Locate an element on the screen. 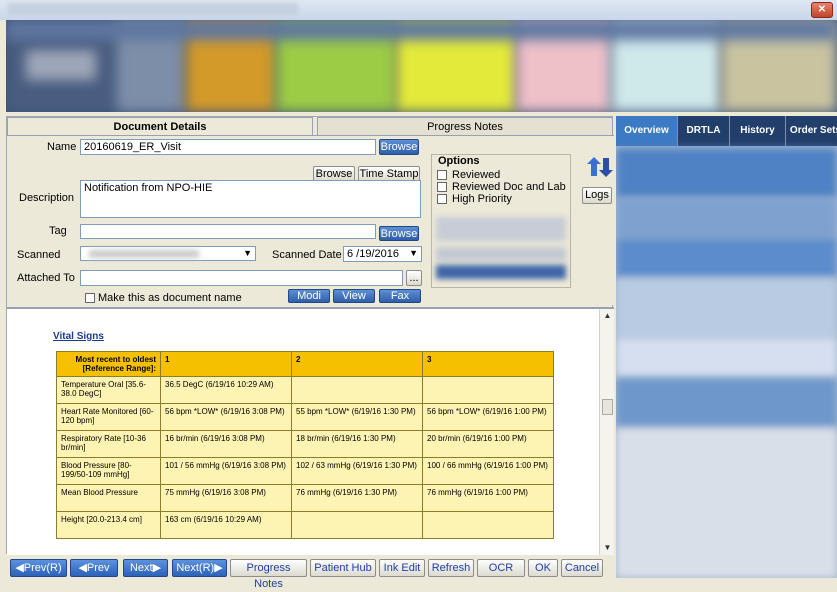 The image size is (837, 592). view-button: View is located at coordinates (354, 296).